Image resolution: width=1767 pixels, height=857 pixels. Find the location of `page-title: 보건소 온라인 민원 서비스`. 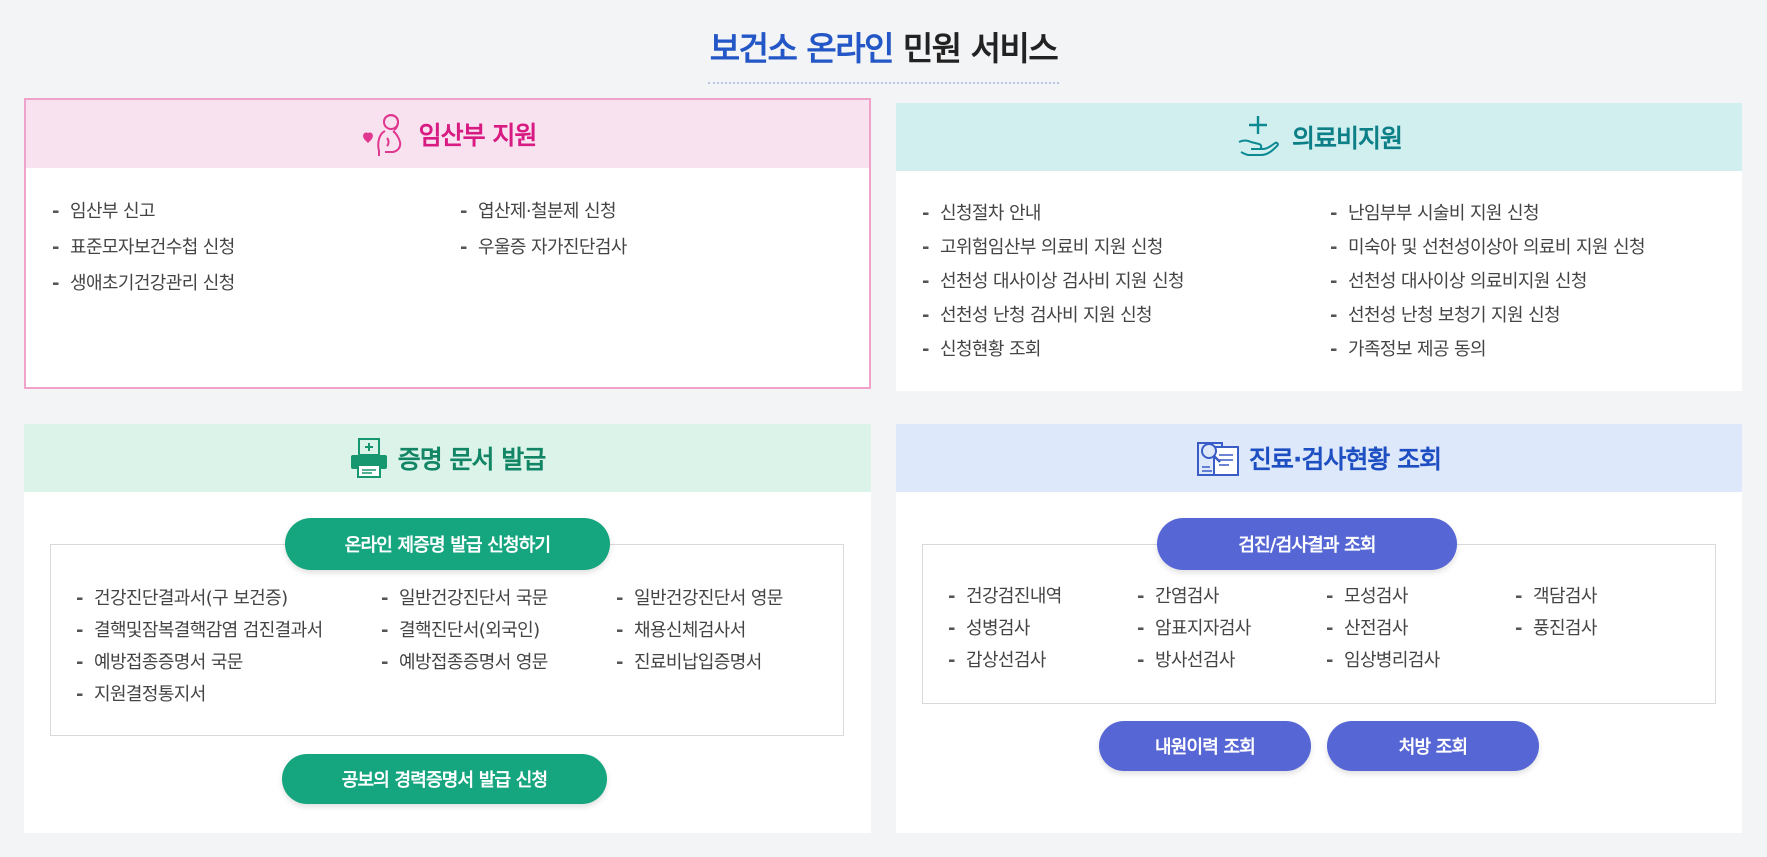

page-title: 보건소 온라인 민원 서비스 is located at coordinates (883, 53).